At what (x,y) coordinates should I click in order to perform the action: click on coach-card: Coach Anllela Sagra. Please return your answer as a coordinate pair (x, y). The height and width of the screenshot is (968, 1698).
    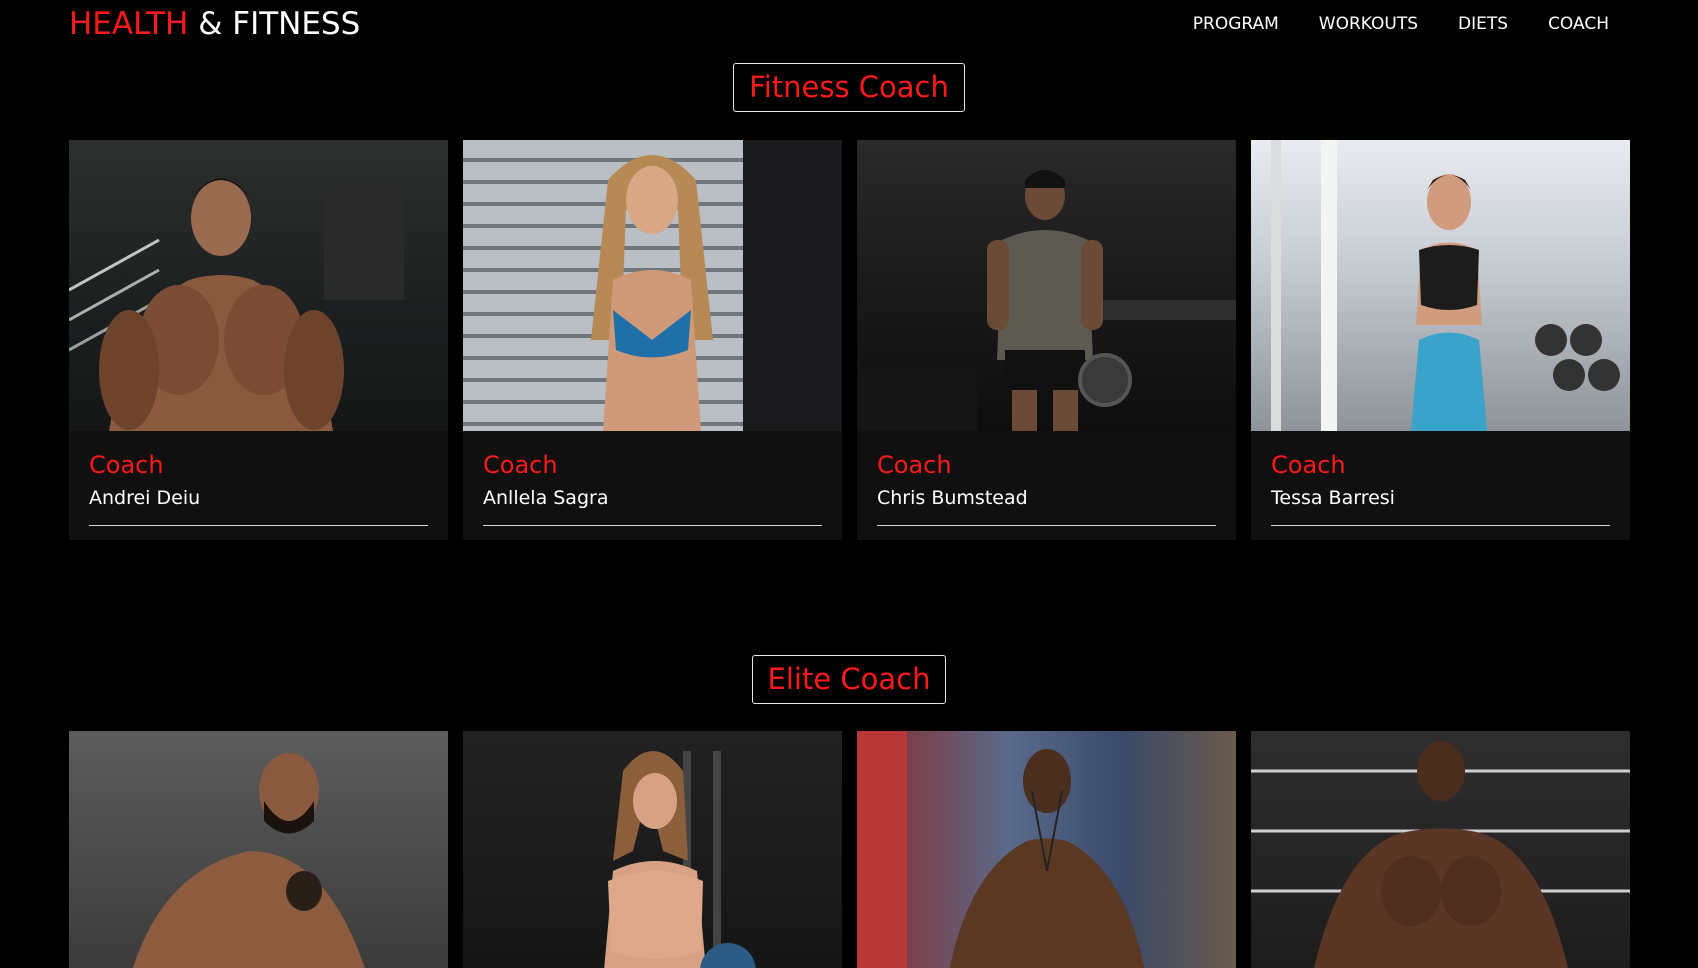
    Looking at the image, I should click on (652, 340).